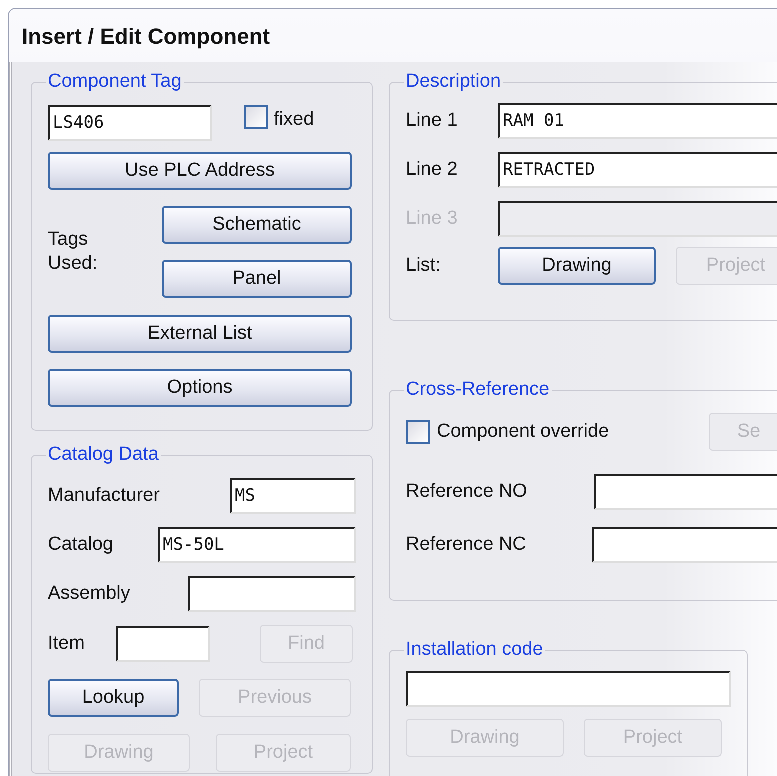  Describe the element at coordinates (73, 252) in the screenshot. I see `tags-used-label: Tags Used:` at that location.